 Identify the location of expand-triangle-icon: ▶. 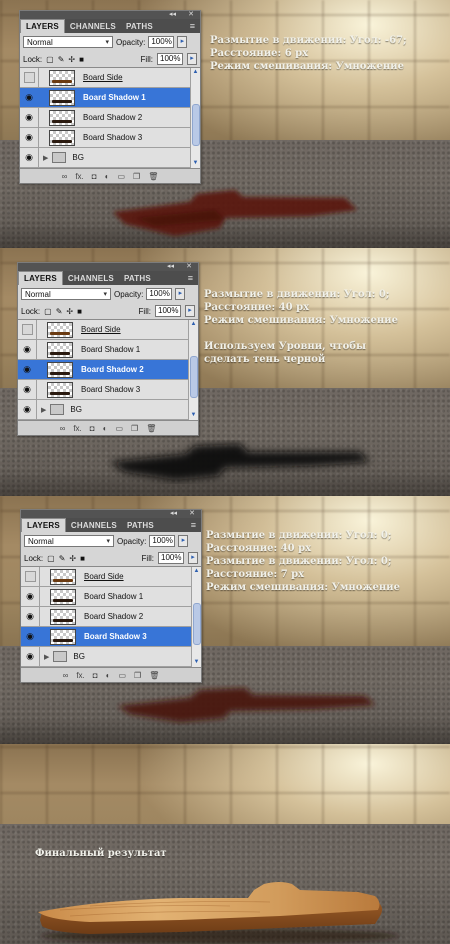
(45, 158).